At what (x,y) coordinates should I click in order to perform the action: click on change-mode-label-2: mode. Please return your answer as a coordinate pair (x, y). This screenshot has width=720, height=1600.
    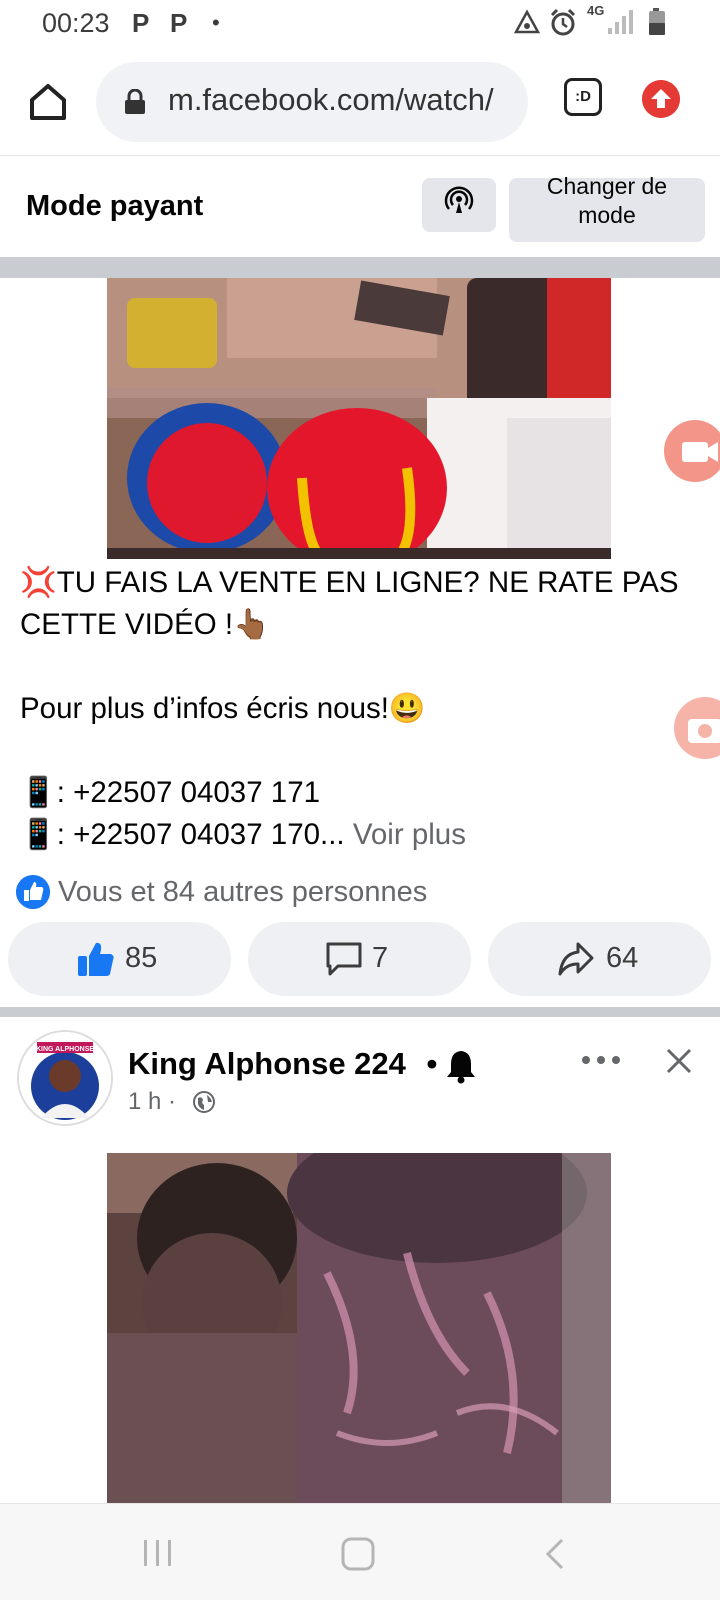
    Looking at the image, I should click on (607, 215).